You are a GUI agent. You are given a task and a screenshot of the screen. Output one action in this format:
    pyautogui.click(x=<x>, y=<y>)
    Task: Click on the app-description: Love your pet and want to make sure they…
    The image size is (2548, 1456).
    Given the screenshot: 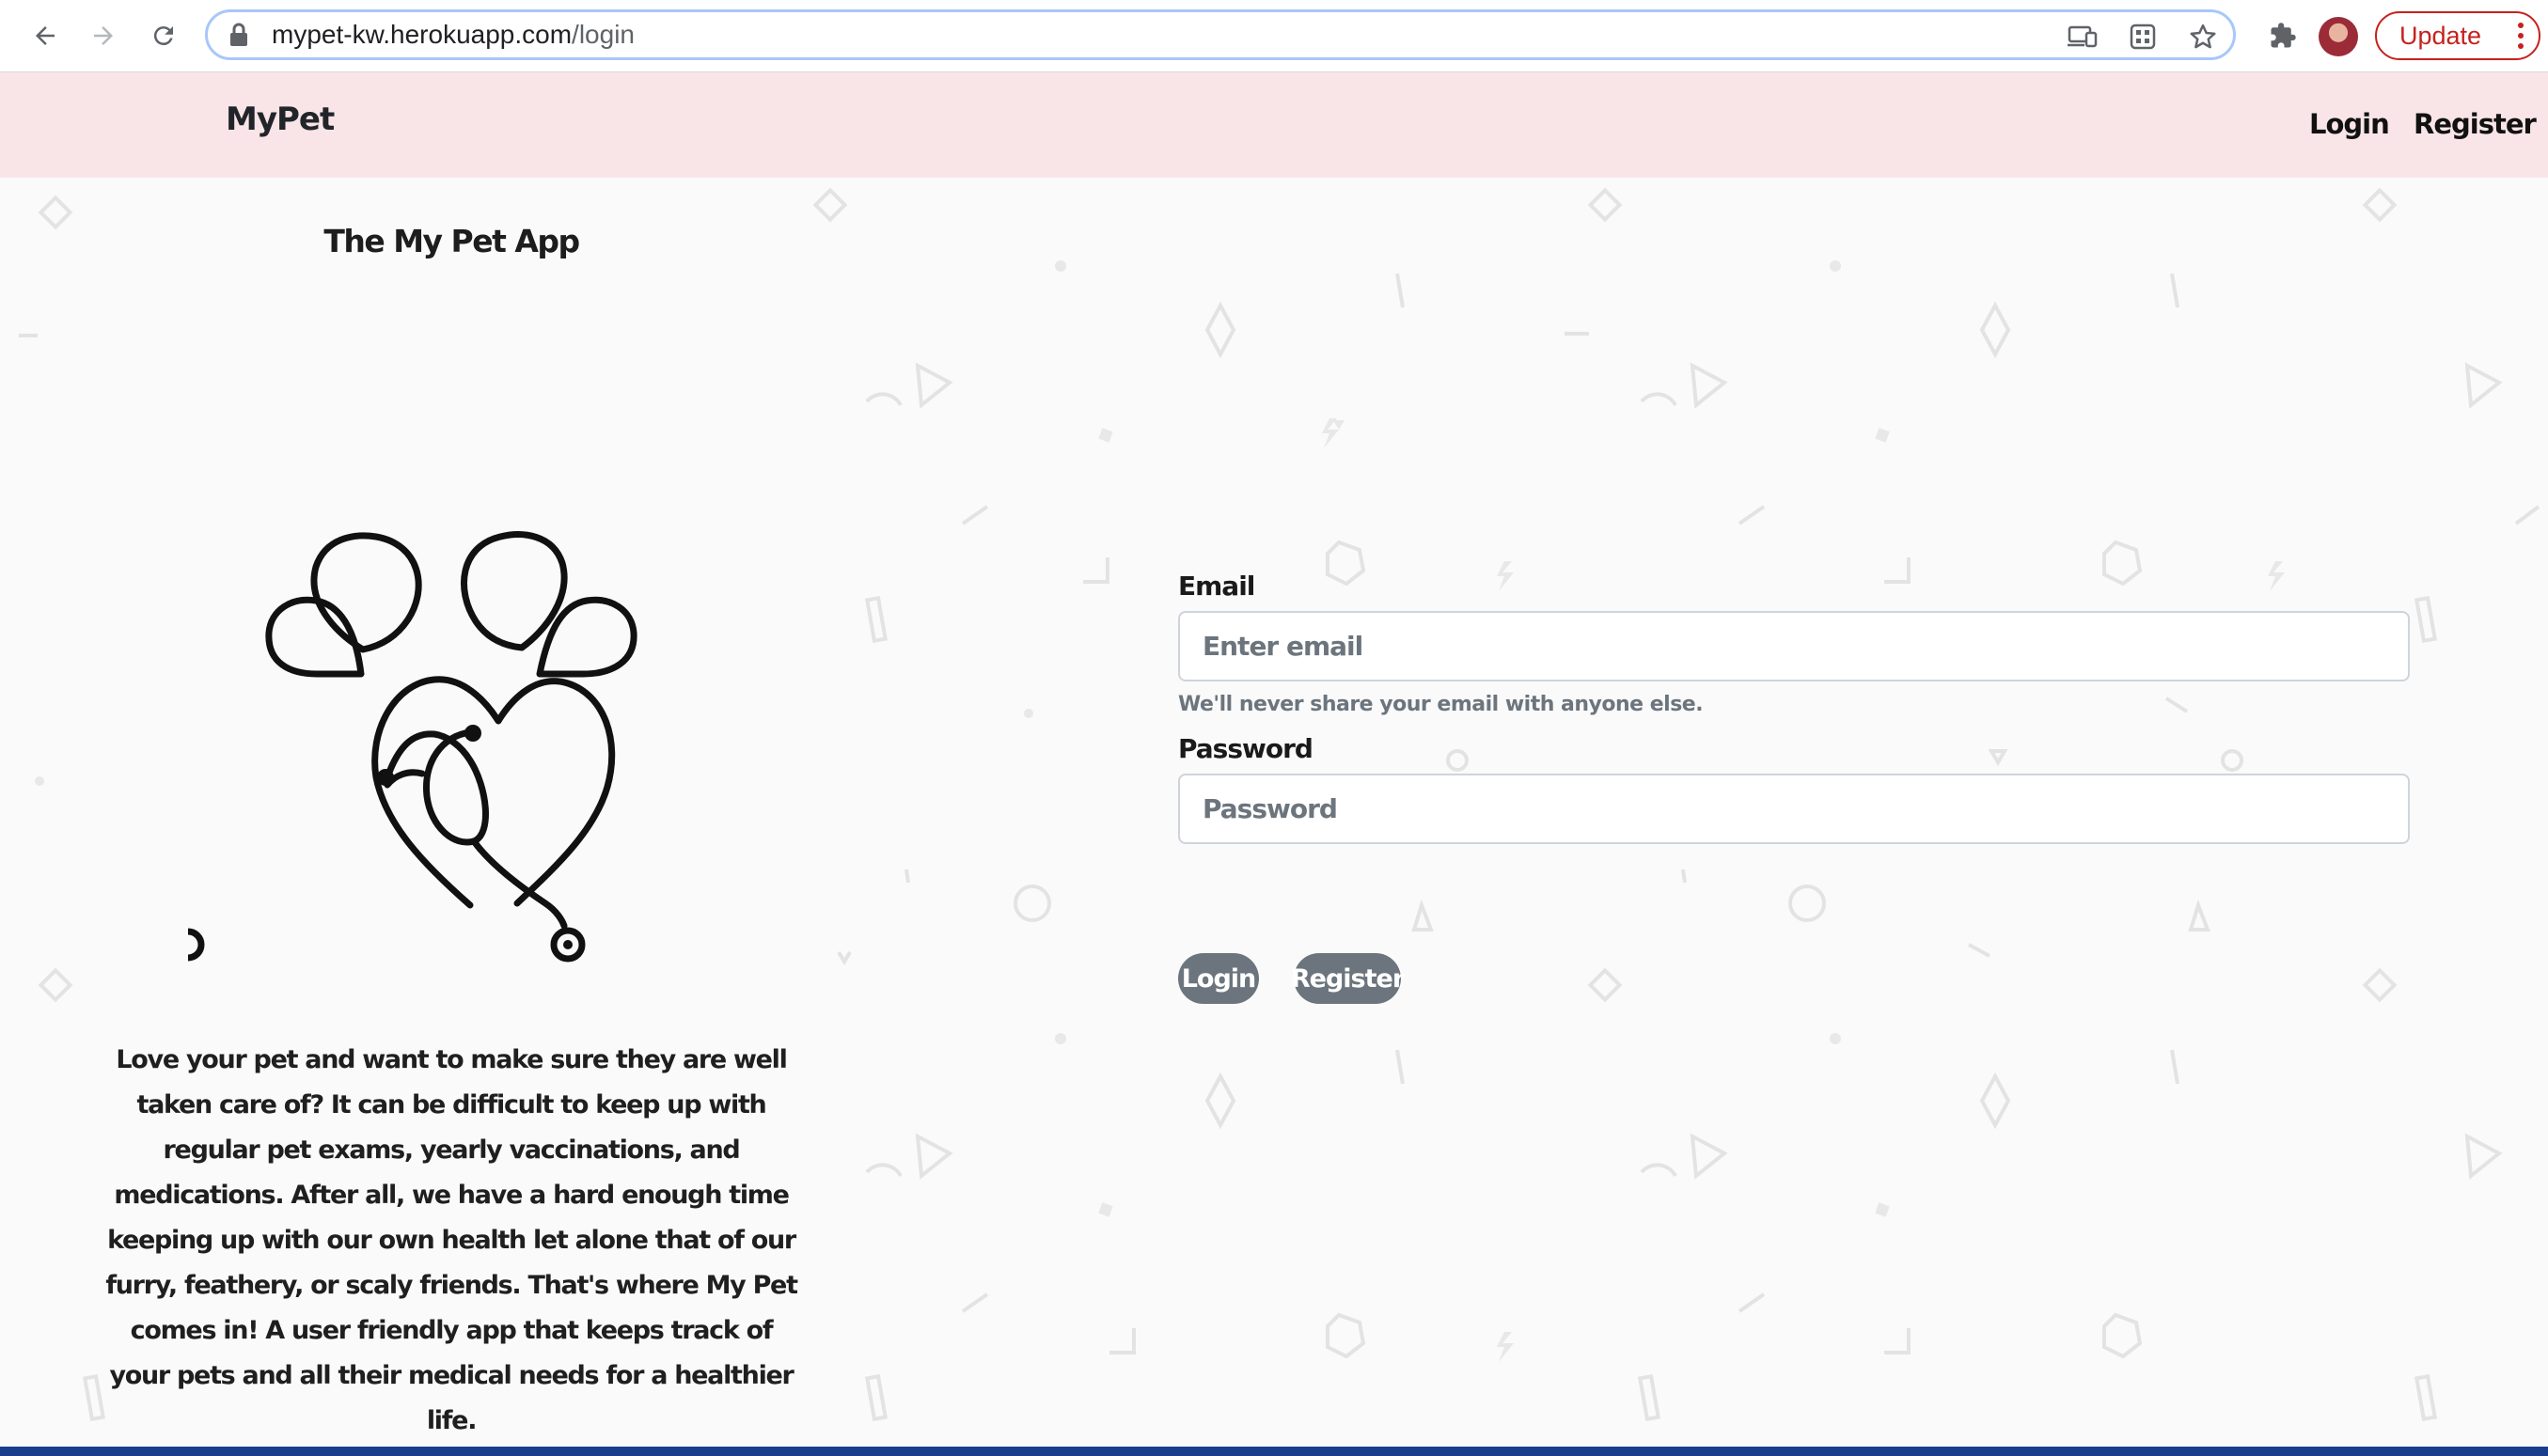 What is the action you would take?
    pyautogui.click(x=452, y=1240)
    